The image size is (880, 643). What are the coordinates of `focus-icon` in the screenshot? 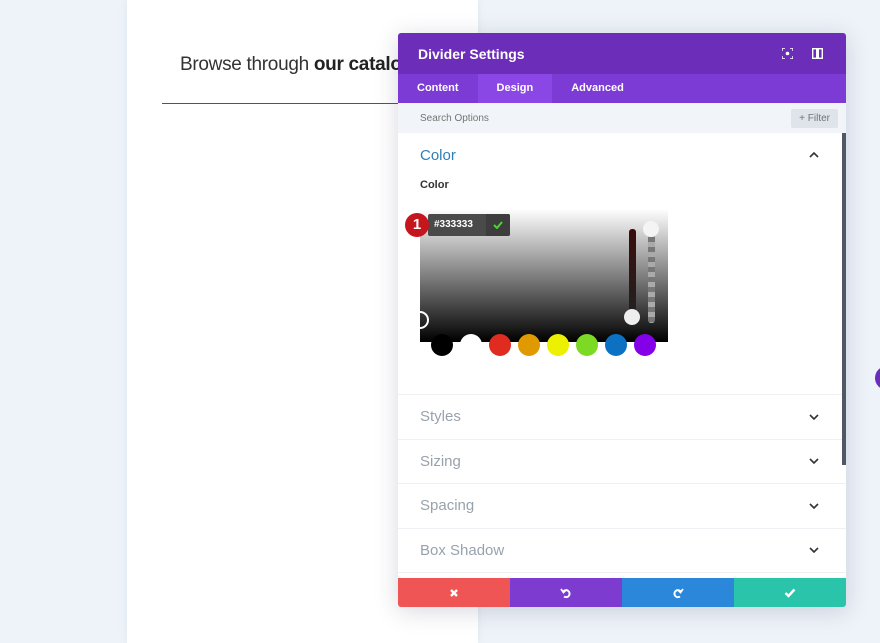 It's located at (787, 54).